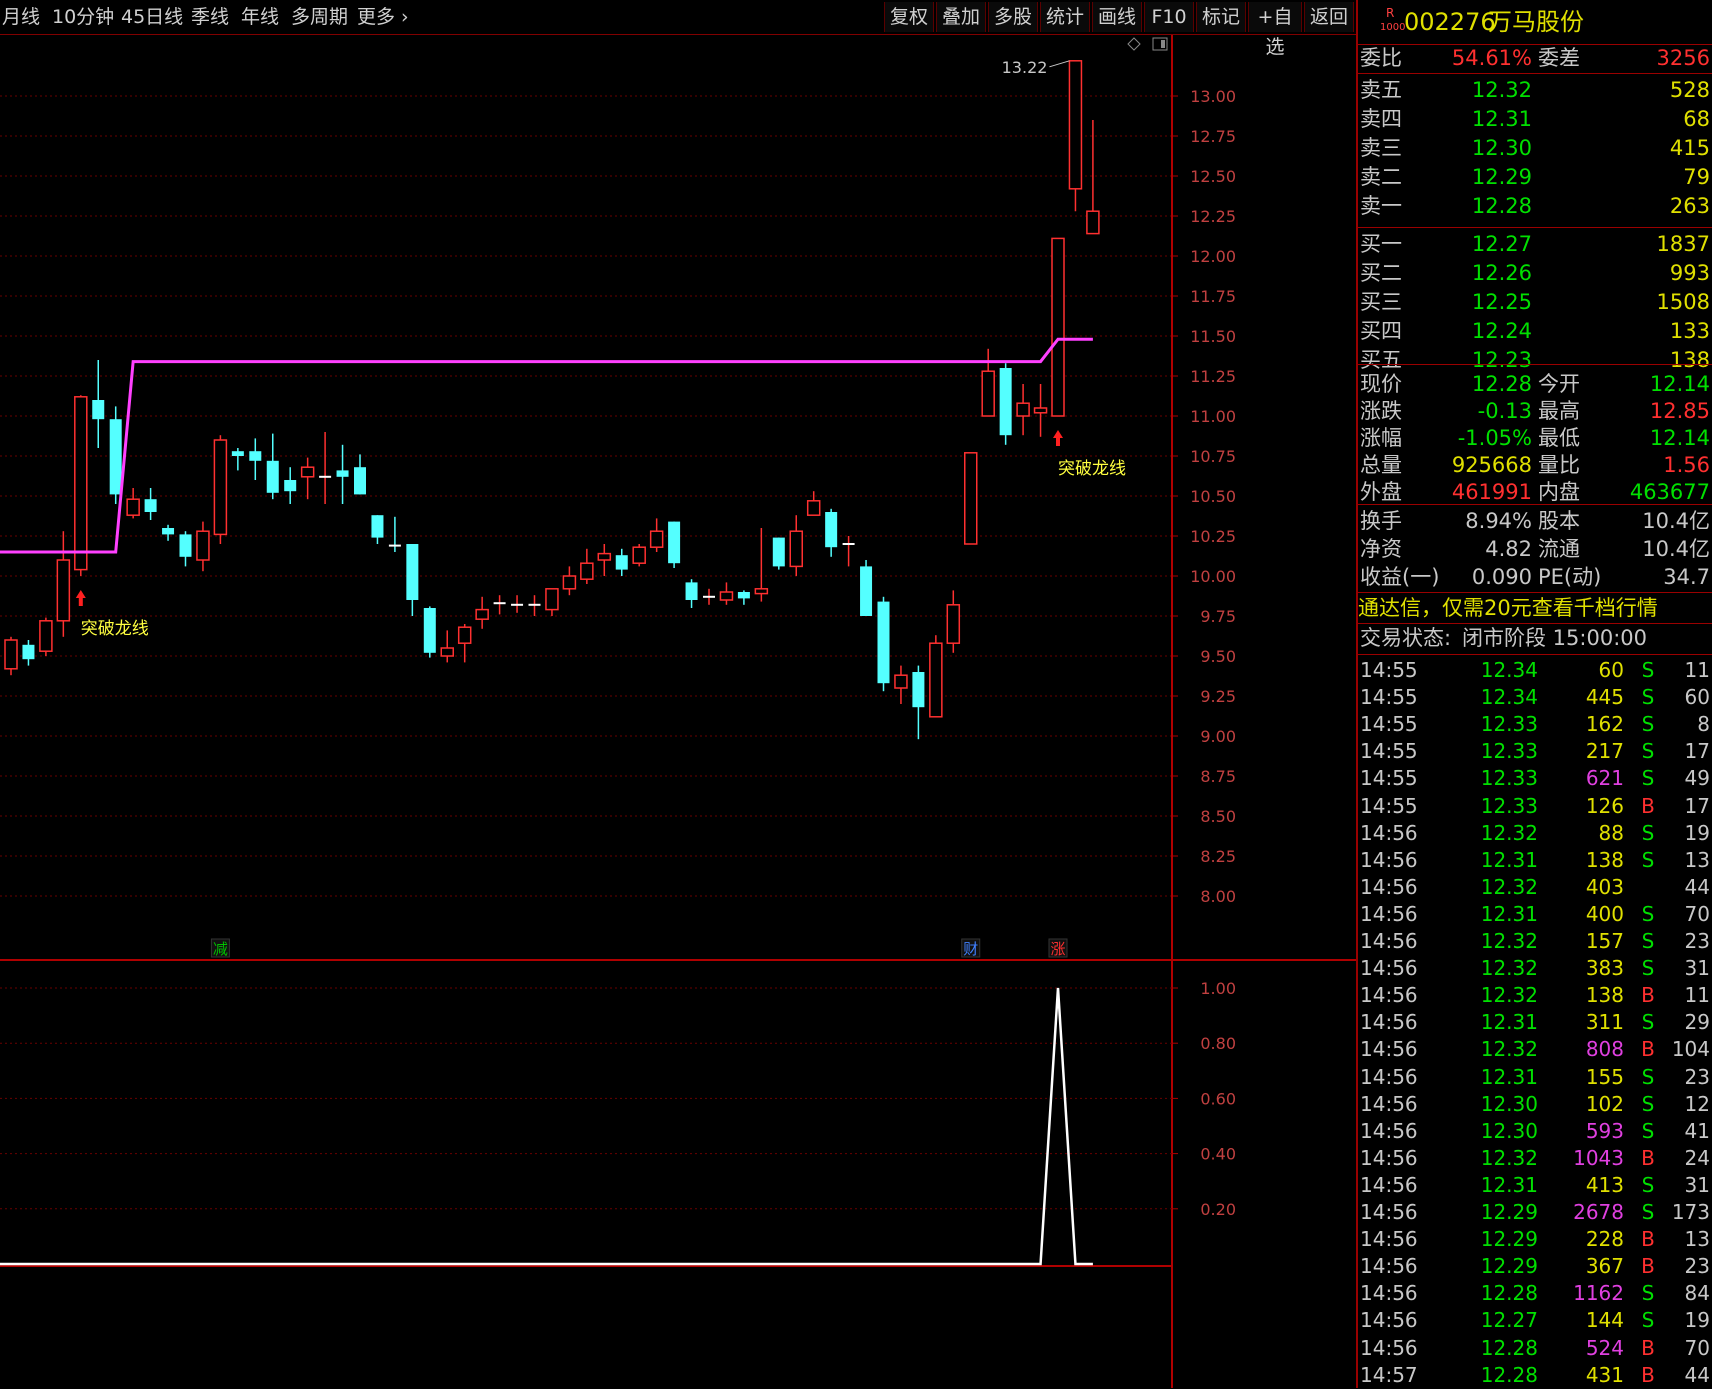 This screenshot has width=1712, height=1389. I want to click on tick-price: 12.28, so click(1509, 1293).